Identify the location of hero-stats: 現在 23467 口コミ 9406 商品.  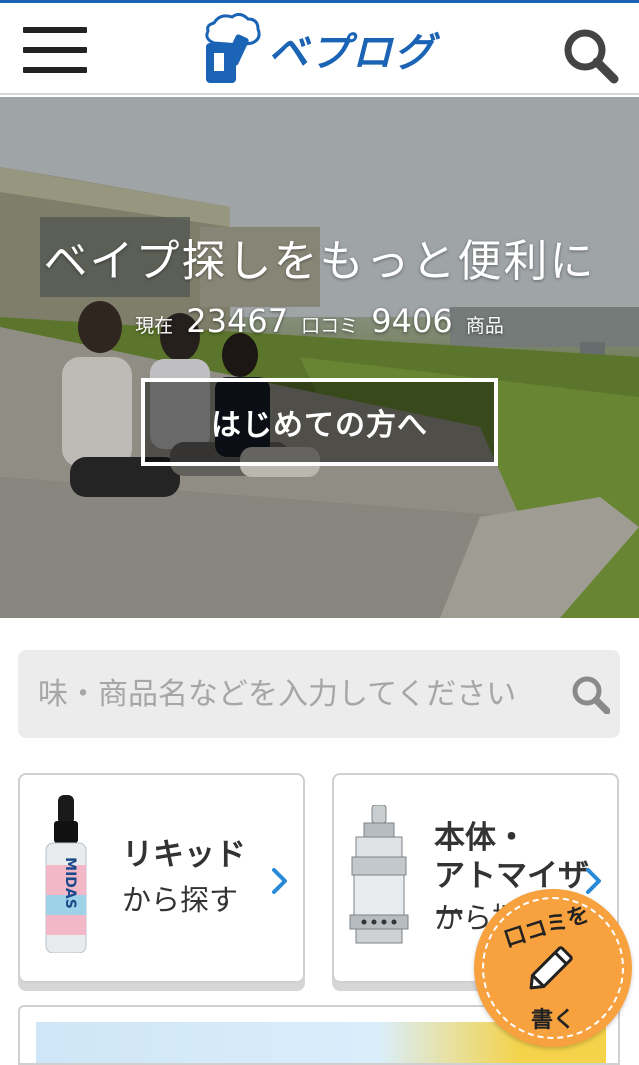
(319, 321).